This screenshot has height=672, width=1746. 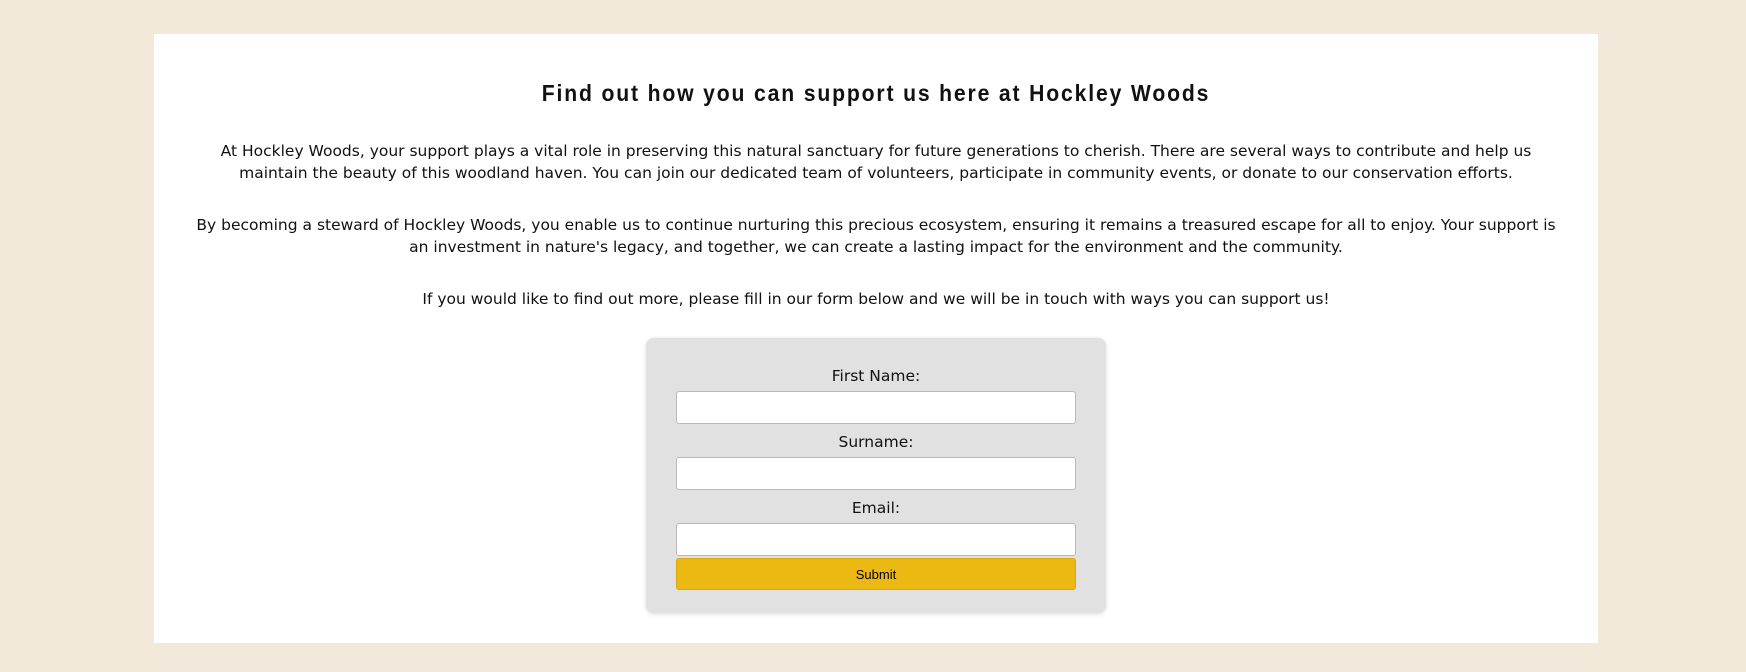 I want to click on submit-button: Submit, so click(x=876, y=574).